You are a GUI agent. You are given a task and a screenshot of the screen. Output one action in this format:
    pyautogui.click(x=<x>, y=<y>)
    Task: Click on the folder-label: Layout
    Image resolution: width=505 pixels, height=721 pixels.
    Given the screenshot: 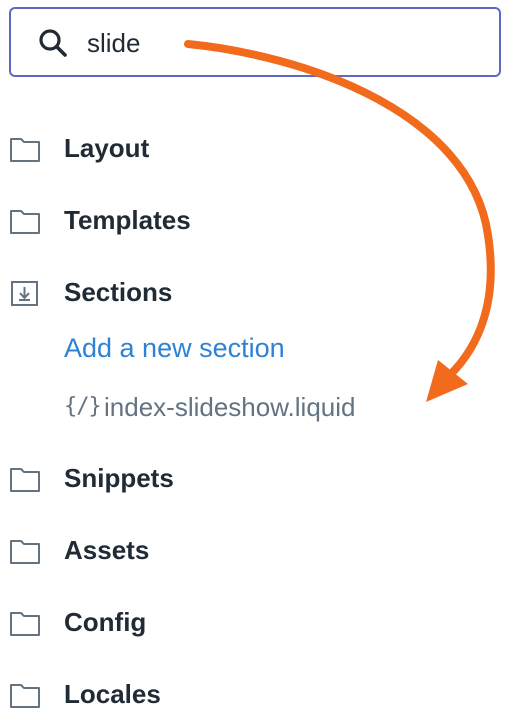 What is the action you would take?
    pyautogui.click(x=107, y=148)
    